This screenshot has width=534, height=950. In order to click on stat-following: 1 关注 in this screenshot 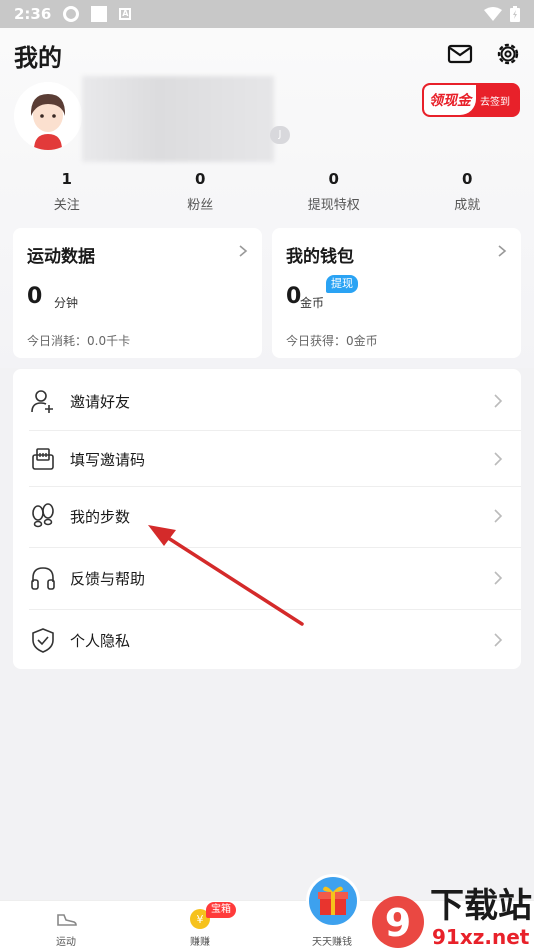, I will do `click(67, 191)`.